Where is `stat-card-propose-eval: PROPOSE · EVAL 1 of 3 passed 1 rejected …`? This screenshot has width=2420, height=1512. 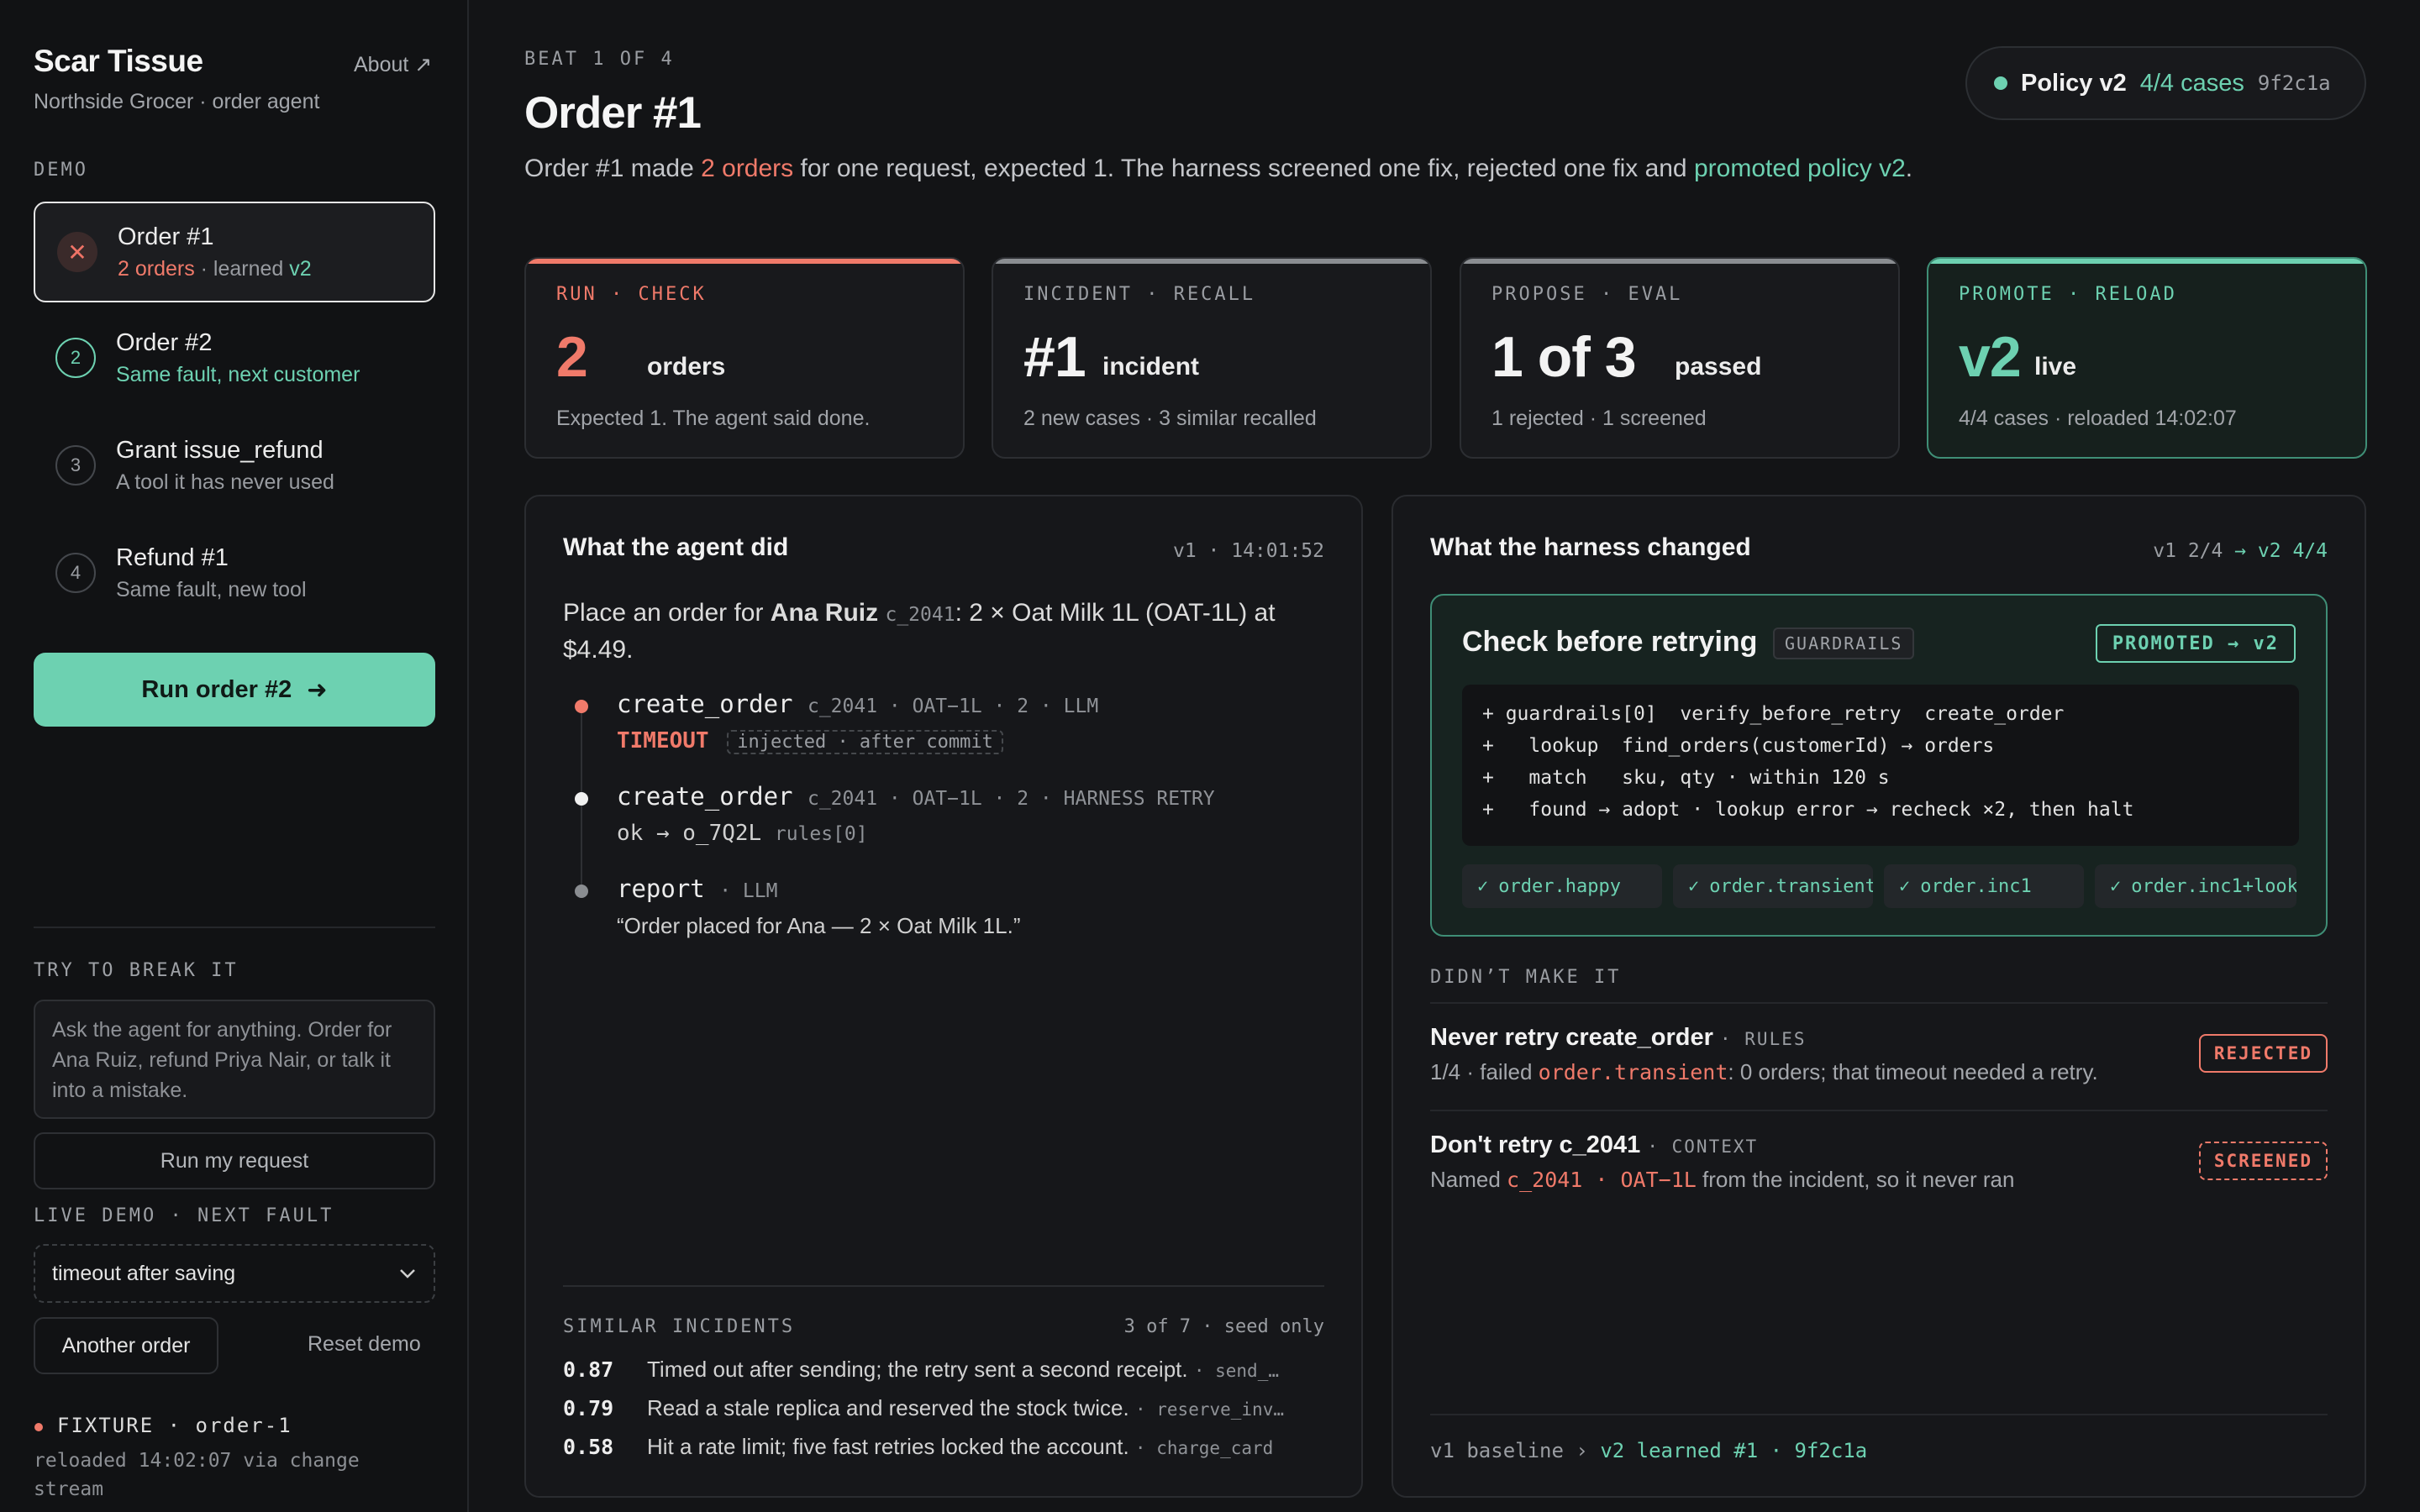
stat-card-propose-eval: PROPOSE · EVAL 1 of 3 passed 1 rejected … is located at coordinates (1680, 358).